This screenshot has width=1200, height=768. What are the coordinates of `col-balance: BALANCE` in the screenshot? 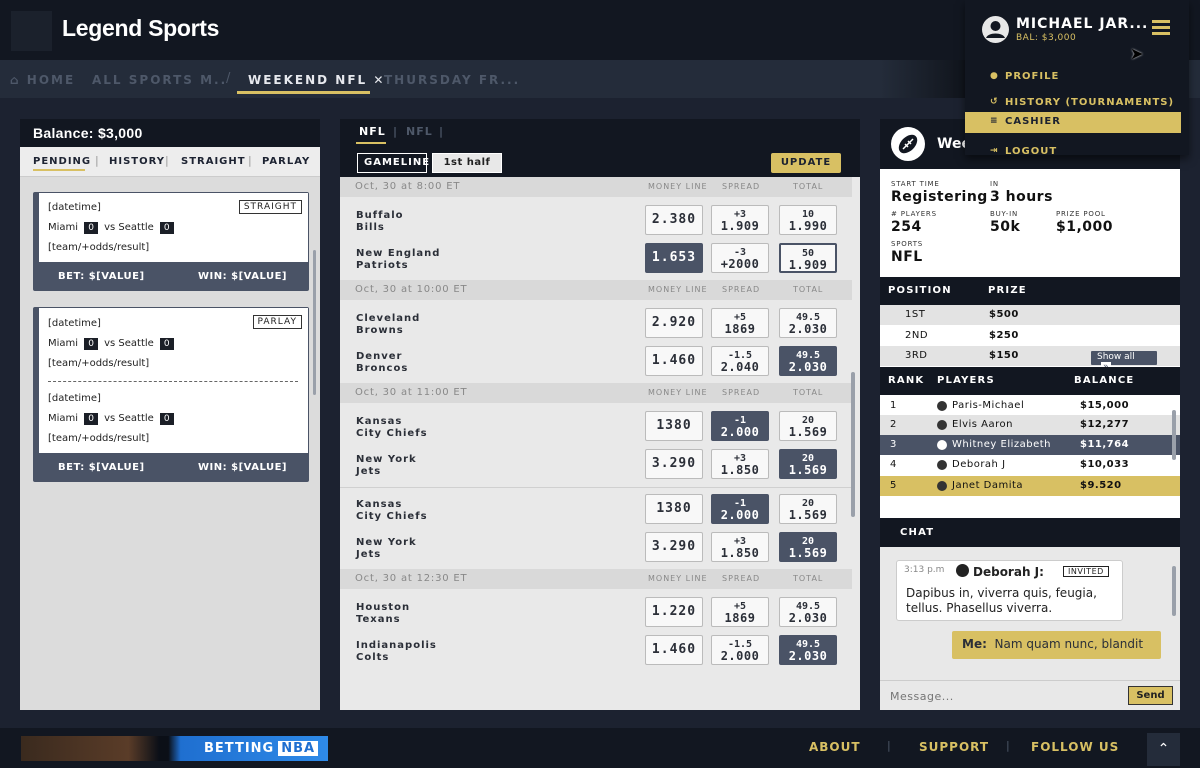 It's located at (1104, 380).